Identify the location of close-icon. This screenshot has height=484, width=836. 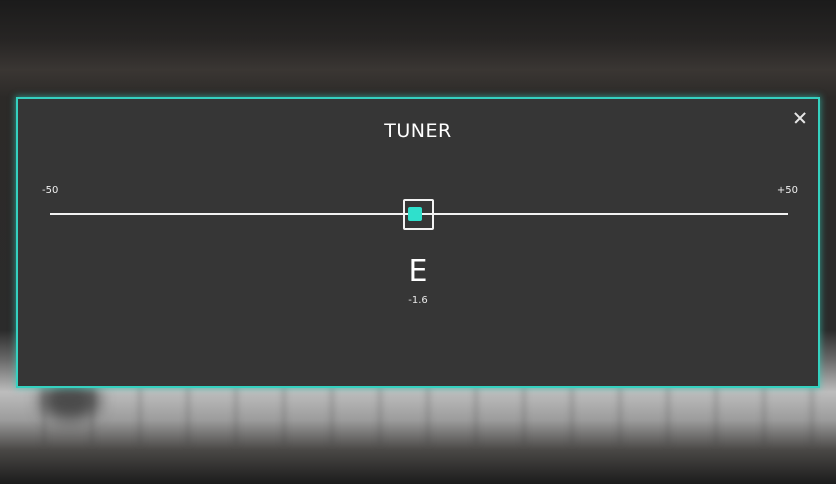
(800, 118).